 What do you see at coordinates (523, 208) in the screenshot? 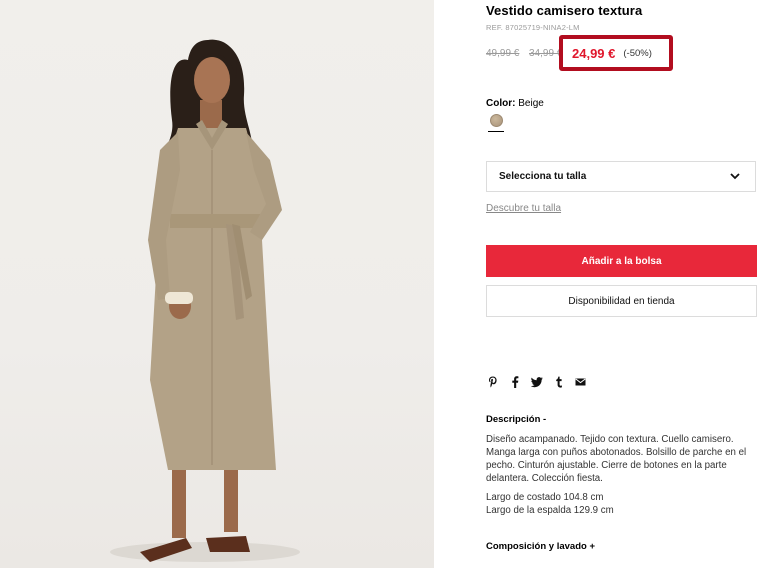
I see `size-guide-link: Descubre tu talla` at bounding box center [523, 208].